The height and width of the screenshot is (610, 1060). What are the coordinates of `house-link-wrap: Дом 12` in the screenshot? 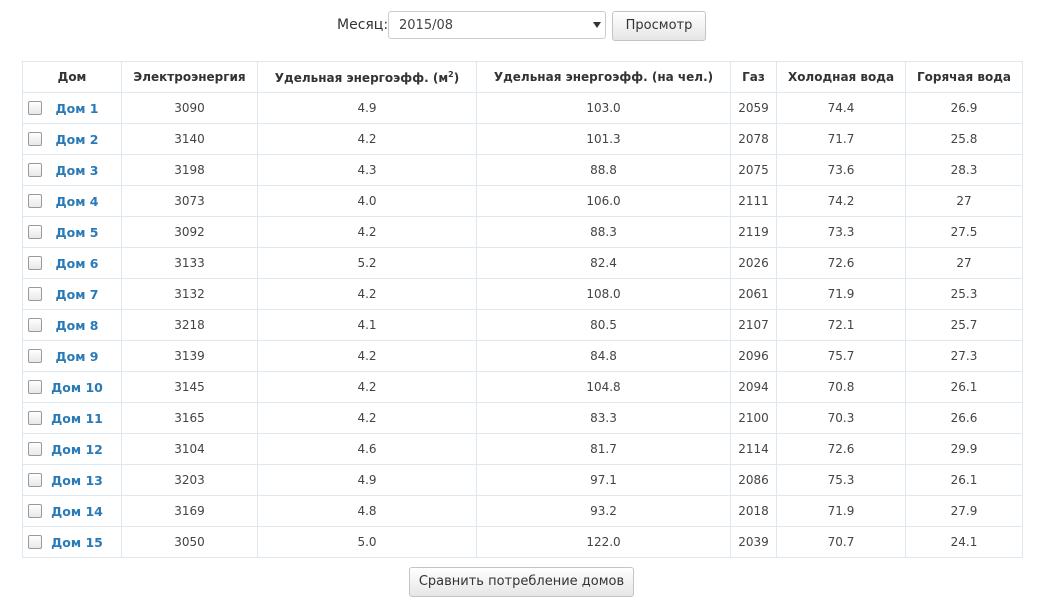 It's located at (77, 449).